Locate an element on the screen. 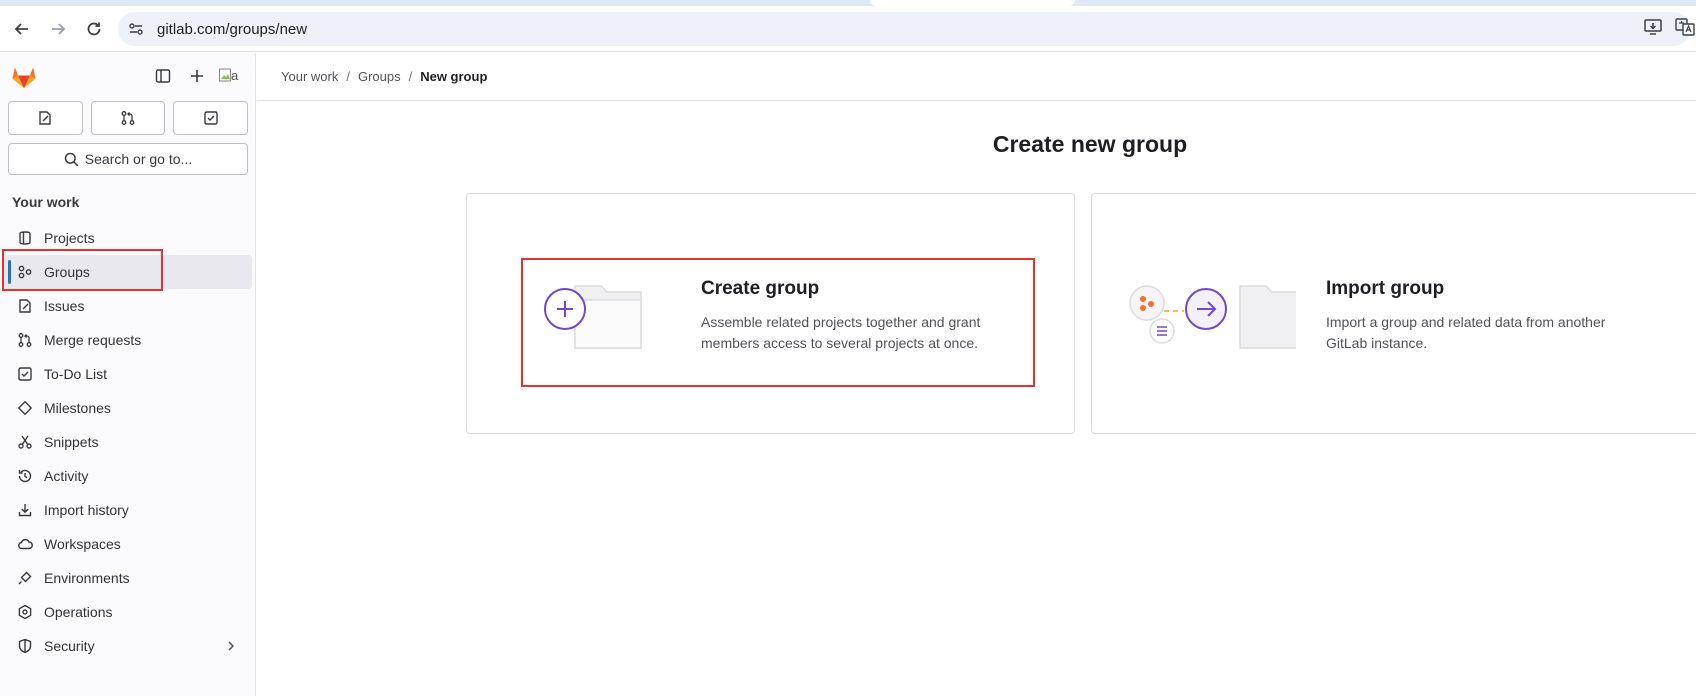  avatar-alt-text: a is located at coordinates (235, 75).